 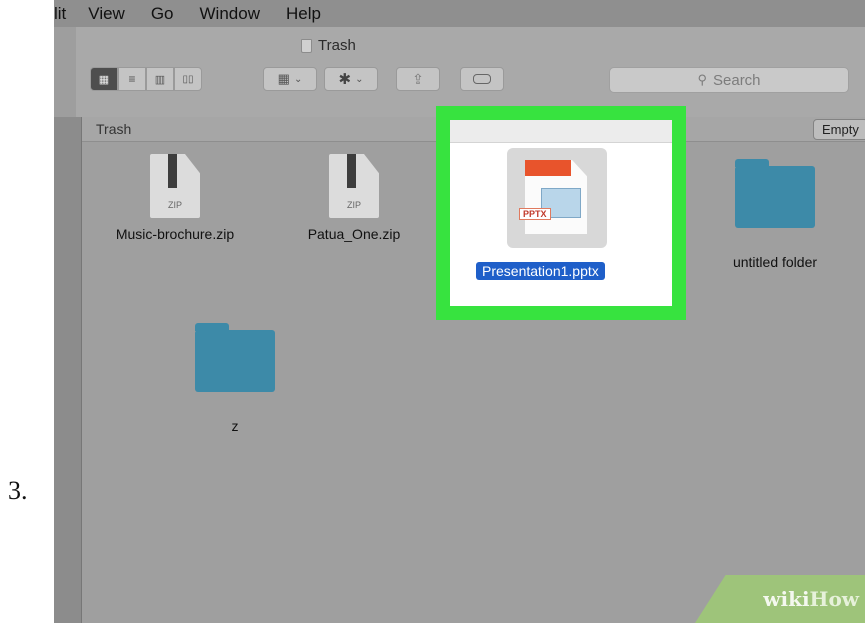 What do you see at coordinates (345, 79) in the screenshot?
I see `gear-icon: ✱` at bounding box center [345, 79].